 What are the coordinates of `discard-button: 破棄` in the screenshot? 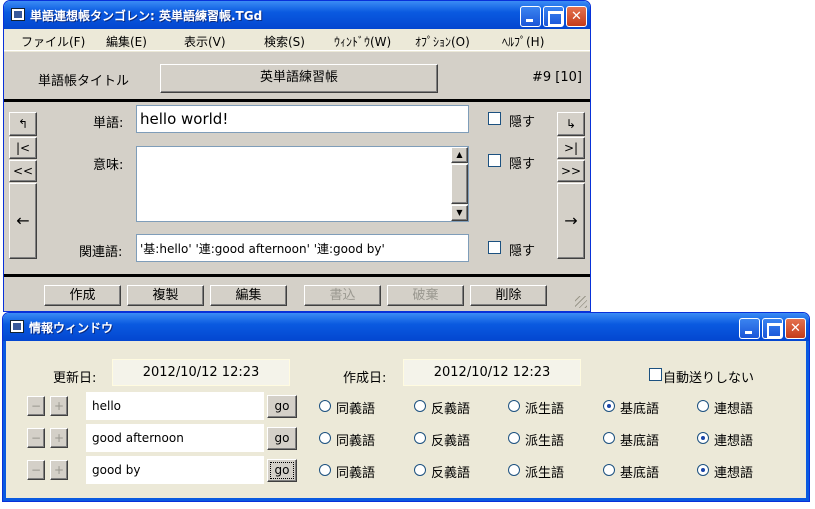 It's located at (425, 295).